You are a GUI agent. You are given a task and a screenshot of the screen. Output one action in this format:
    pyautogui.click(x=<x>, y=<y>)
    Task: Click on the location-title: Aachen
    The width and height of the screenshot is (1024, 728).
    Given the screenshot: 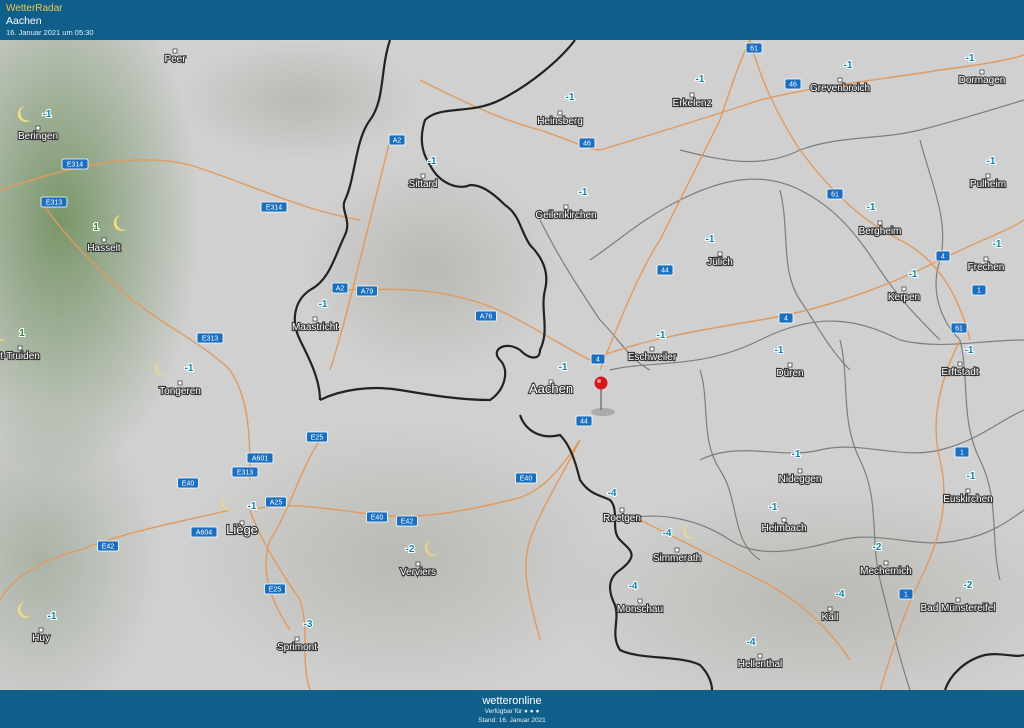 What is the action you would take?
    pyautogui.click(x=24, y=21)
    